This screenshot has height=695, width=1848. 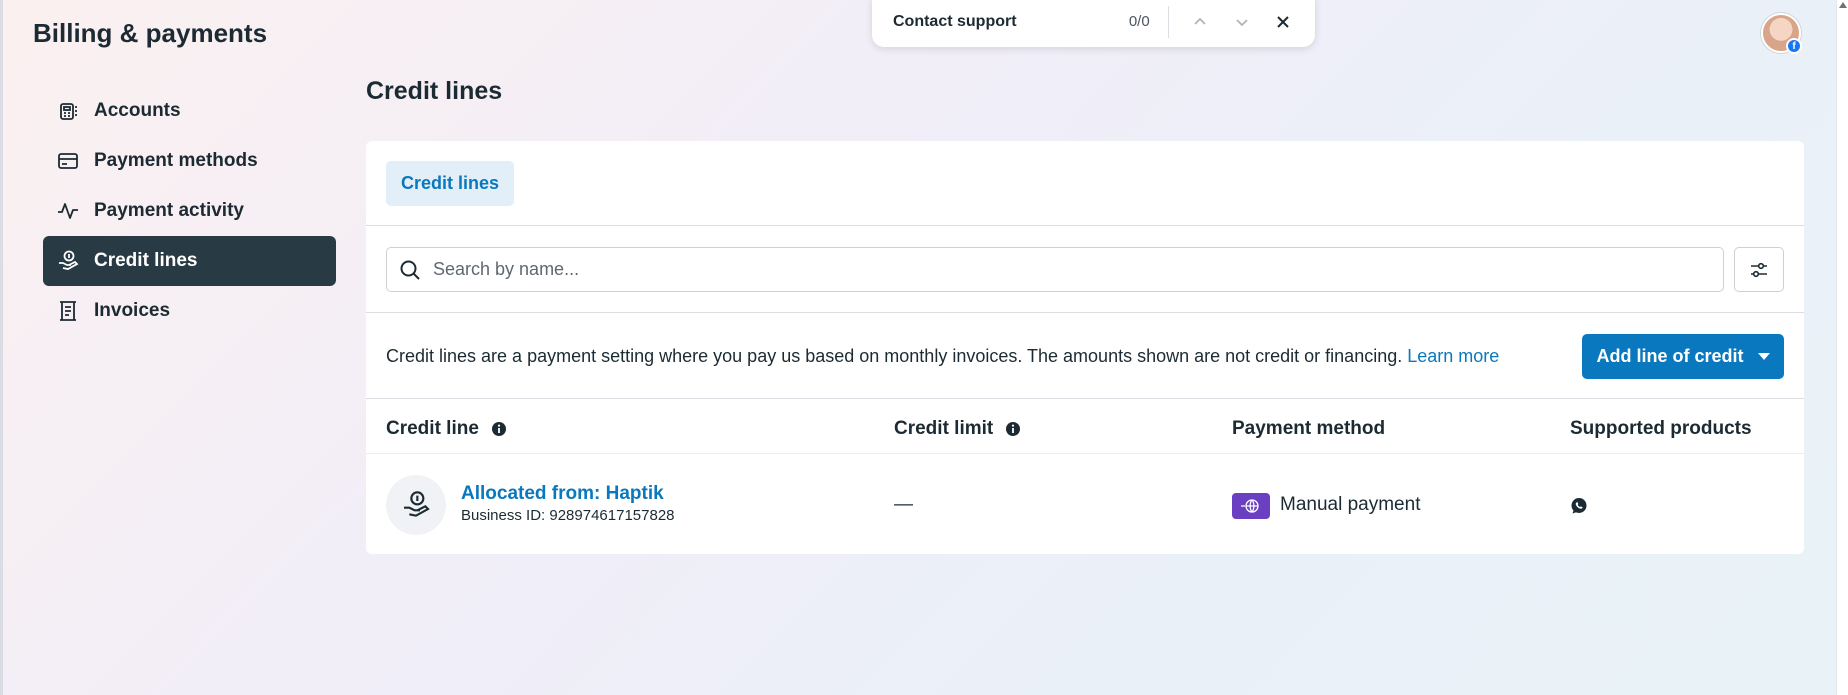 I want to click on activity-icon, so click(x=68, y=211).